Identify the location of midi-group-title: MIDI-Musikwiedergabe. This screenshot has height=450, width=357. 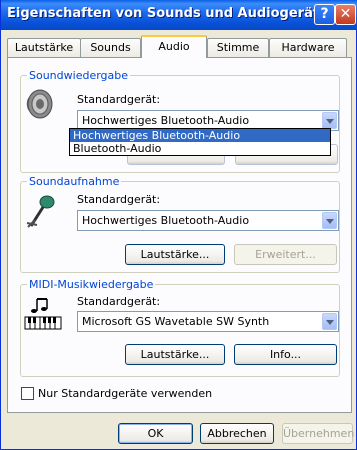
(91, 284).